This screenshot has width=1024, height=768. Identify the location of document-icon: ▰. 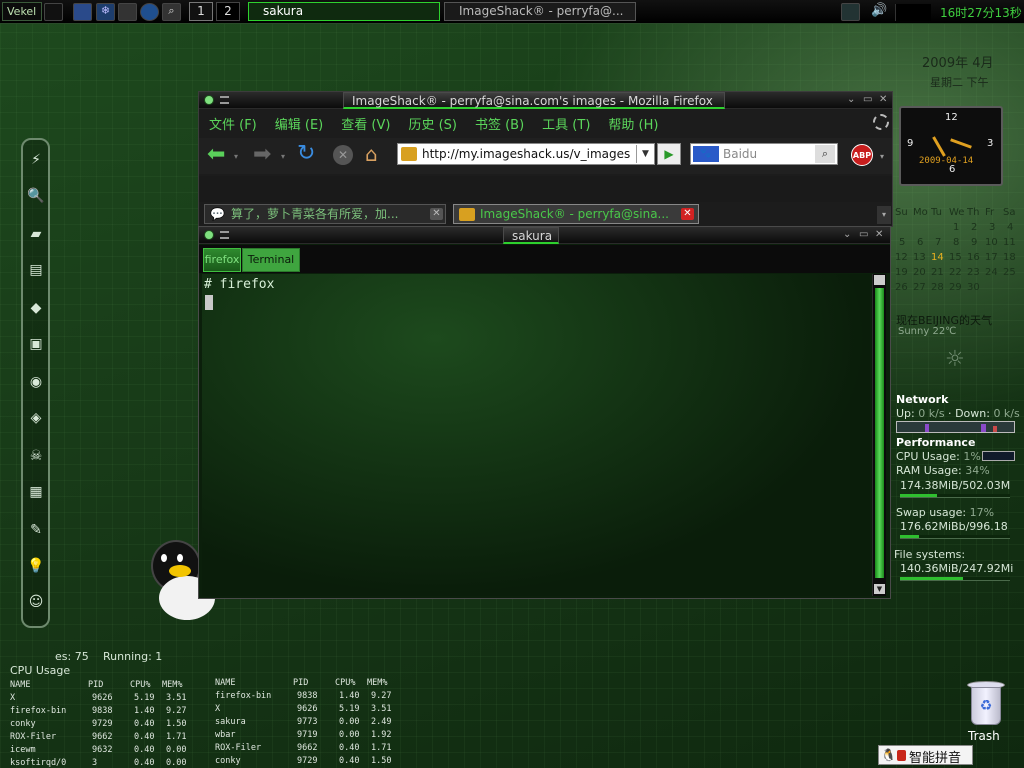
(36, 234).